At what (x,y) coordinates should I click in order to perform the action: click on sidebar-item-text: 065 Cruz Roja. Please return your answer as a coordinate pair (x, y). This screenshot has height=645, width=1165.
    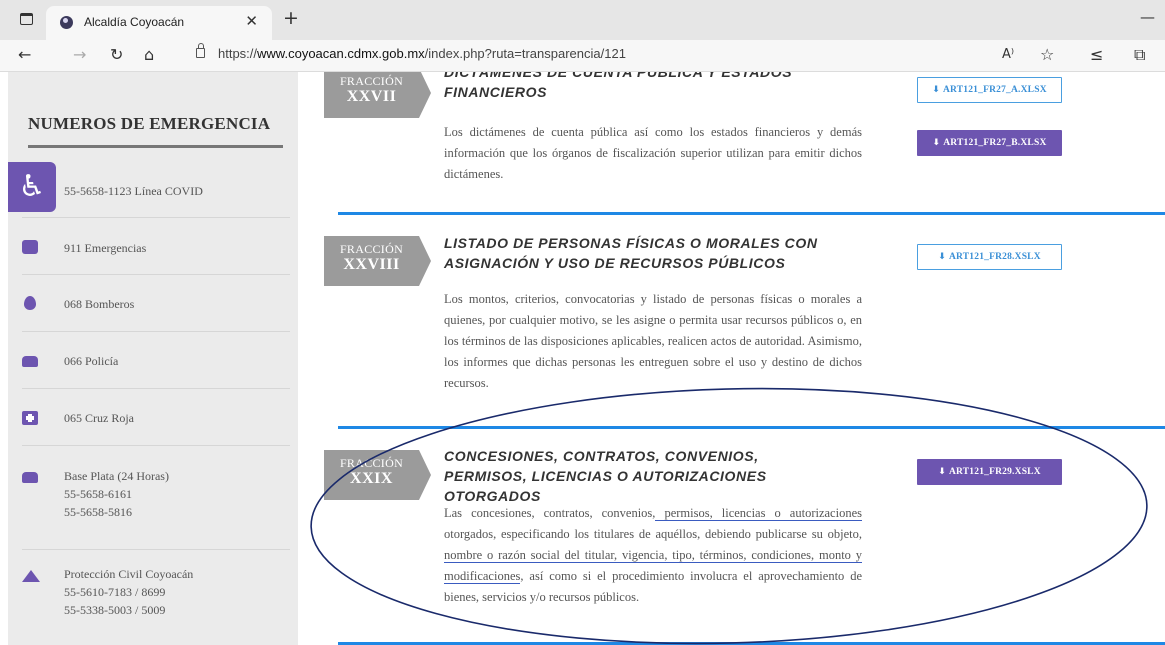
    Looking at the image, I should click on (99, 418).